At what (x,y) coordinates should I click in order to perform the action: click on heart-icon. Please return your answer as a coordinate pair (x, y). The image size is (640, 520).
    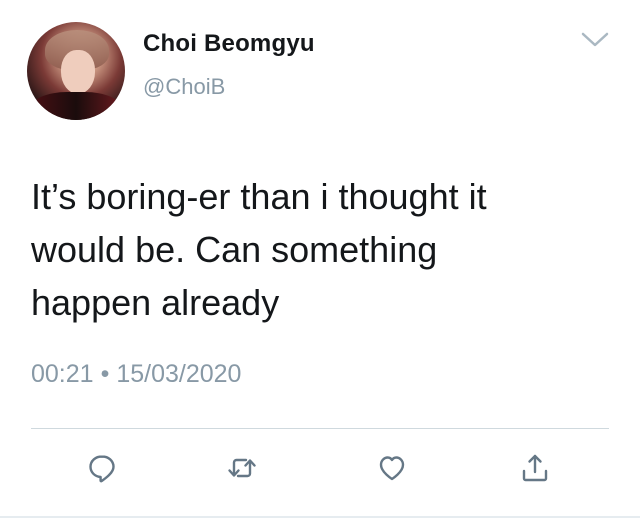
    Looking at the image, I should click on (392, 470).